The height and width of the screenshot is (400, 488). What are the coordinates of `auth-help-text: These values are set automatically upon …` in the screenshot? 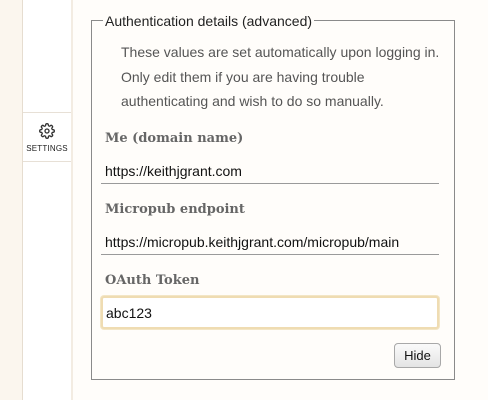 It's located at (281, 77).